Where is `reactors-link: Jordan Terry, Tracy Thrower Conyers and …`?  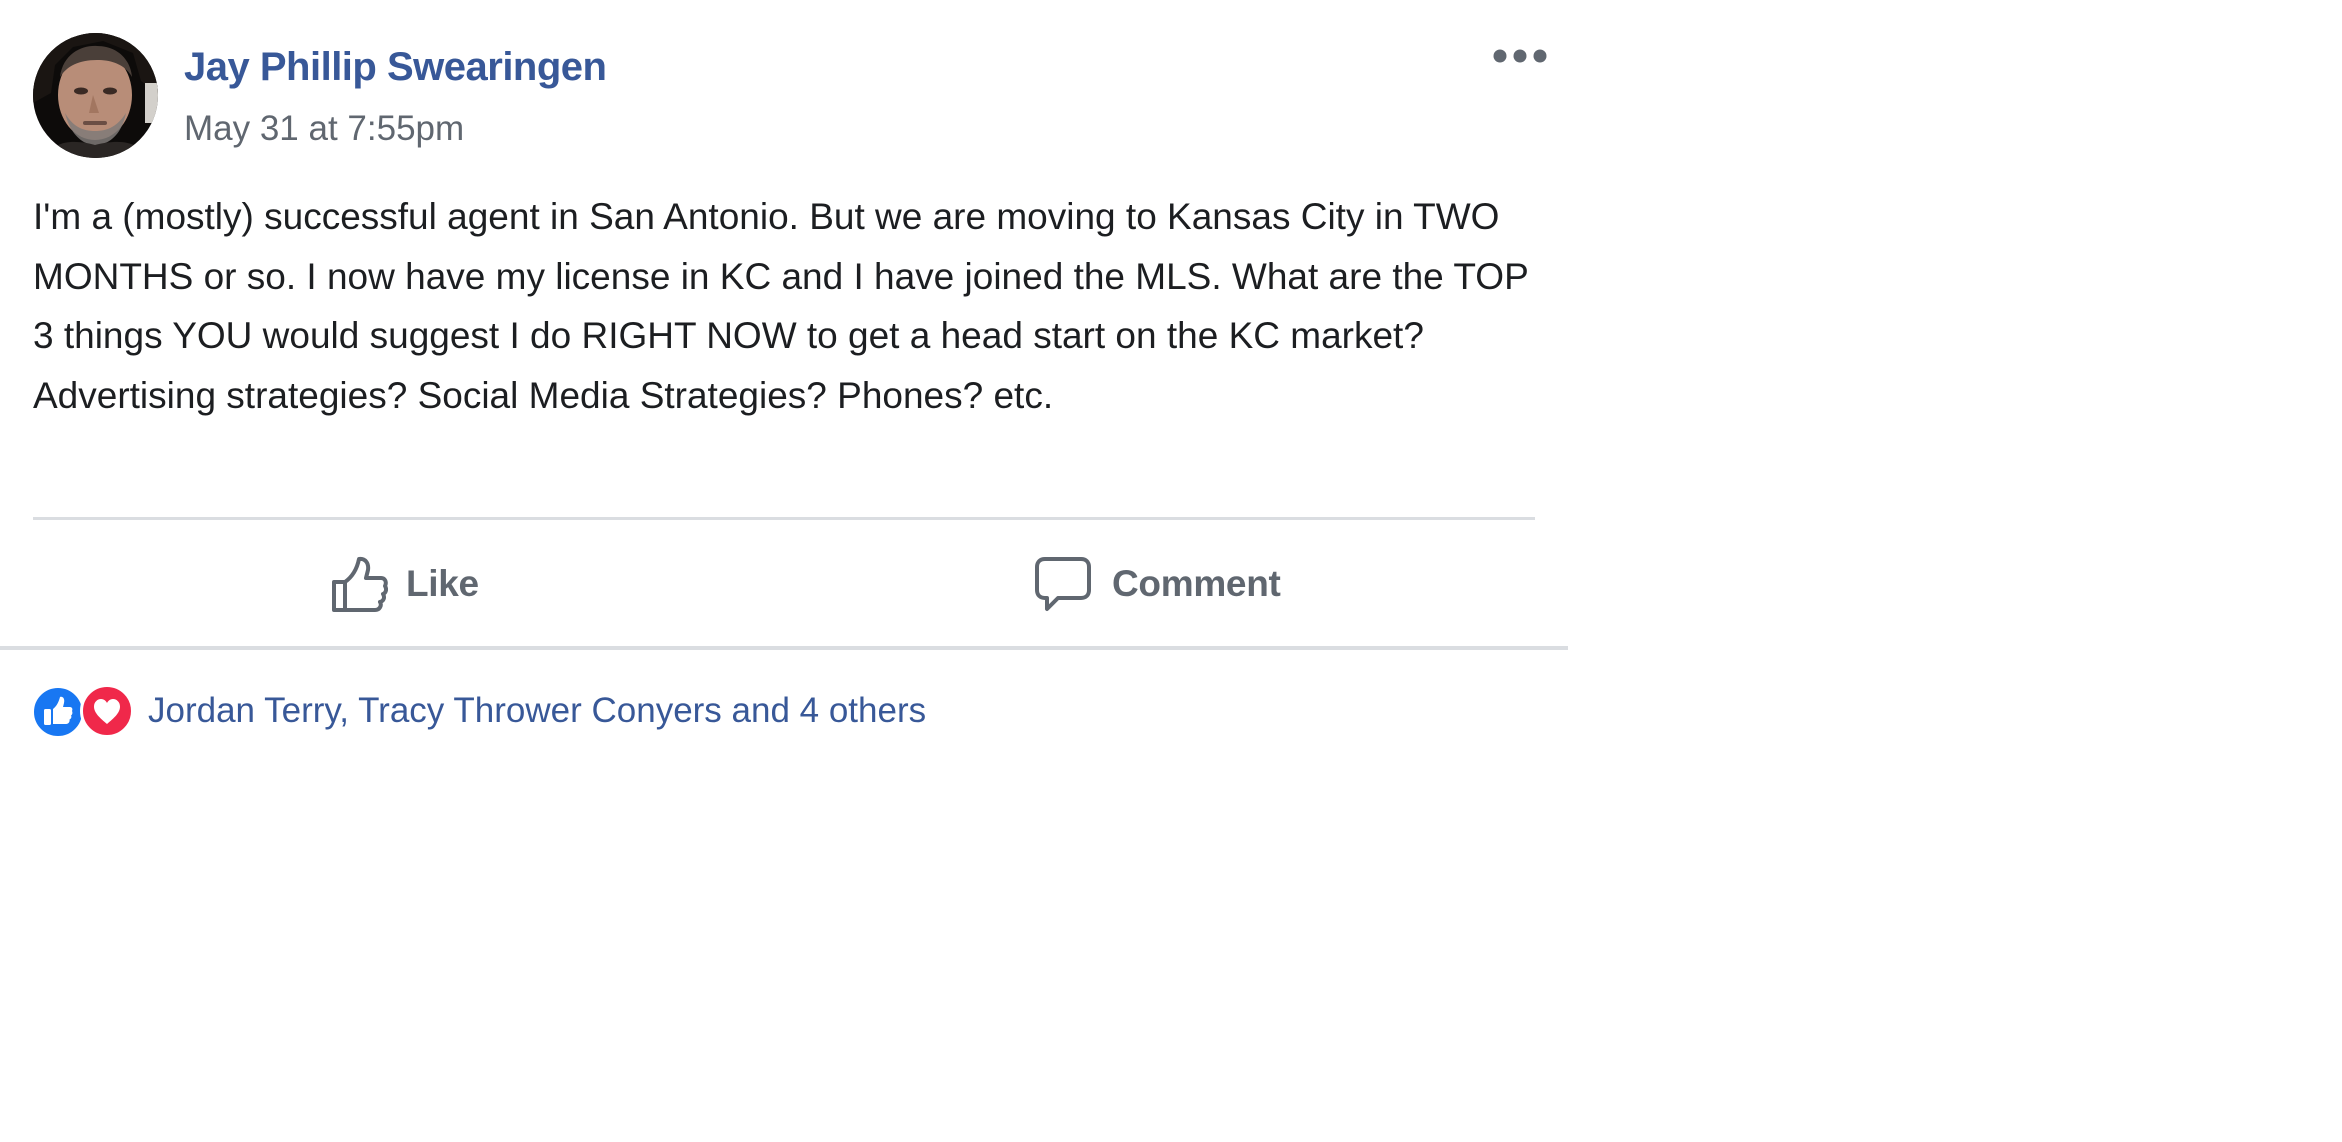 reactors-link: Jordan Terry, Tracy Thrower Conyers and … is located at coordinates (537, 711).